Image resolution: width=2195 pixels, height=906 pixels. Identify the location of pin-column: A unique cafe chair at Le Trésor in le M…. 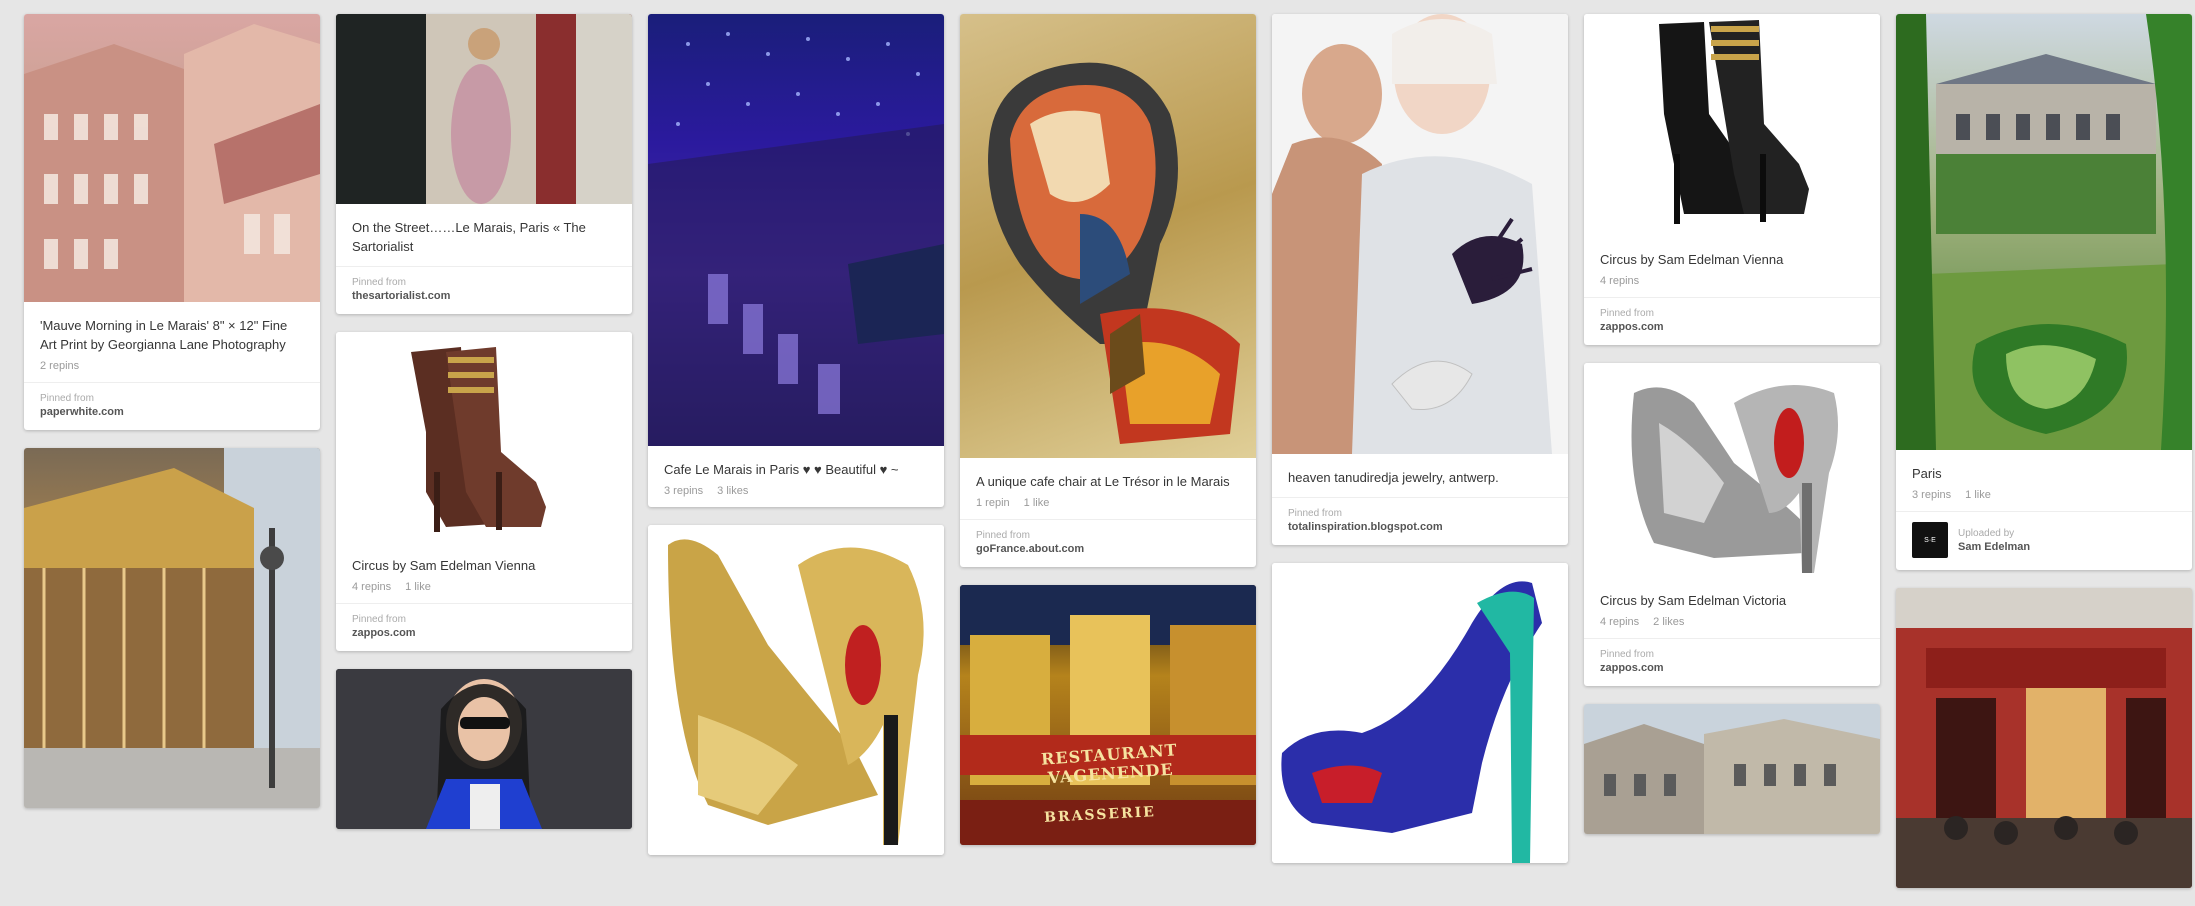
(1108, 438).